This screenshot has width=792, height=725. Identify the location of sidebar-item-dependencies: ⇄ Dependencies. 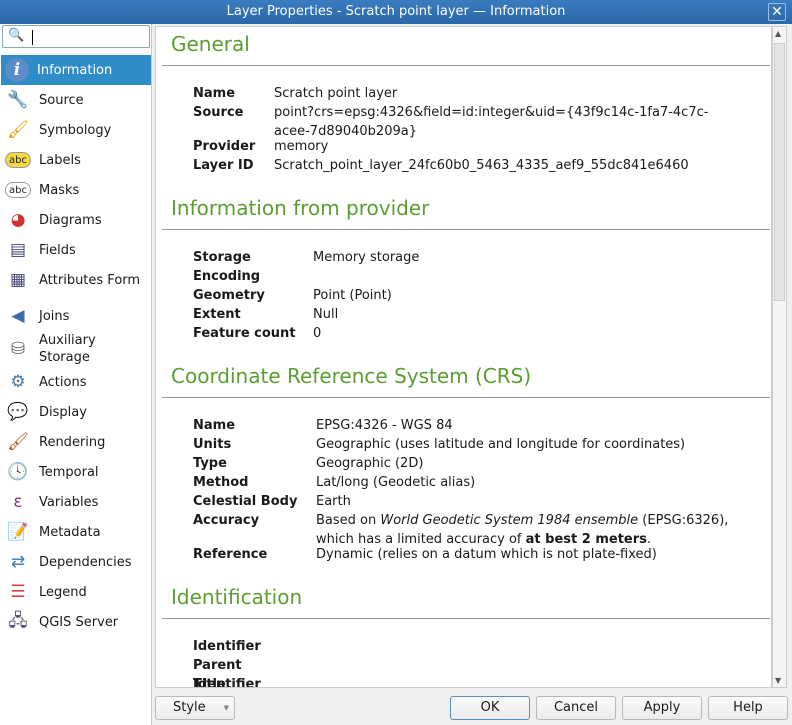
(76, 562).